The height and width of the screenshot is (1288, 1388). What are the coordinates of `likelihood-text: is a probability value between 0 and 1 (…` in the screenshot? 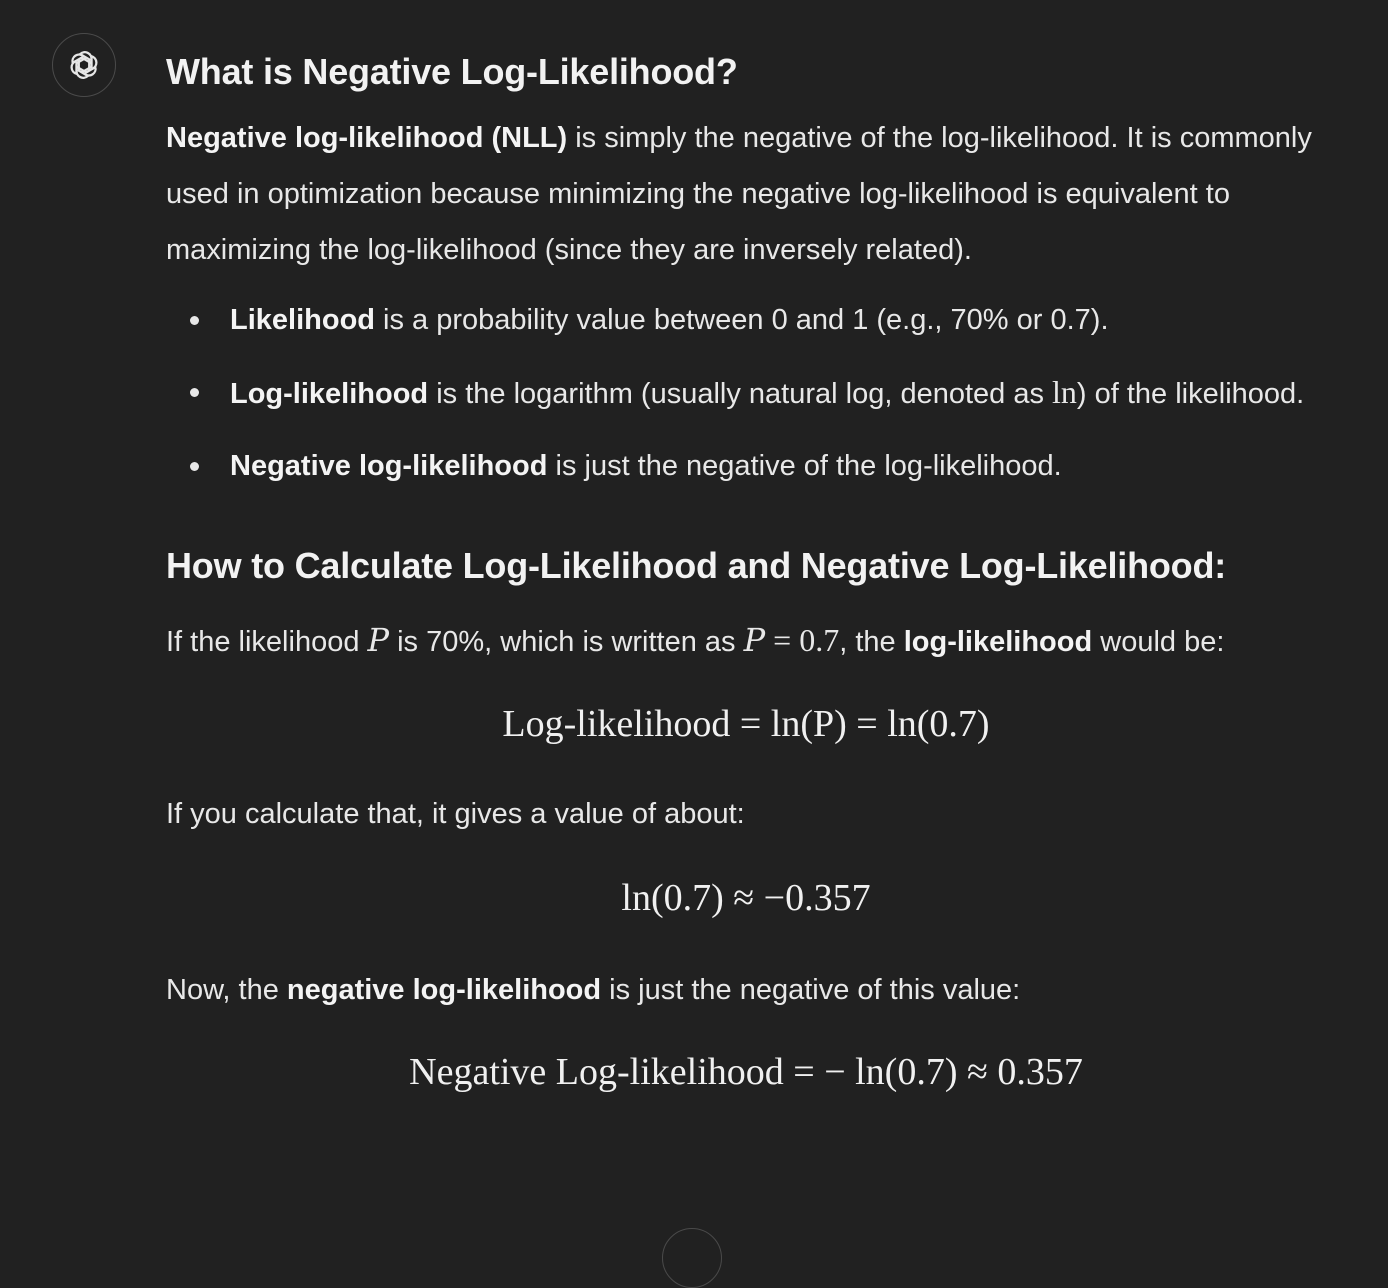 It's located at (742, 320).